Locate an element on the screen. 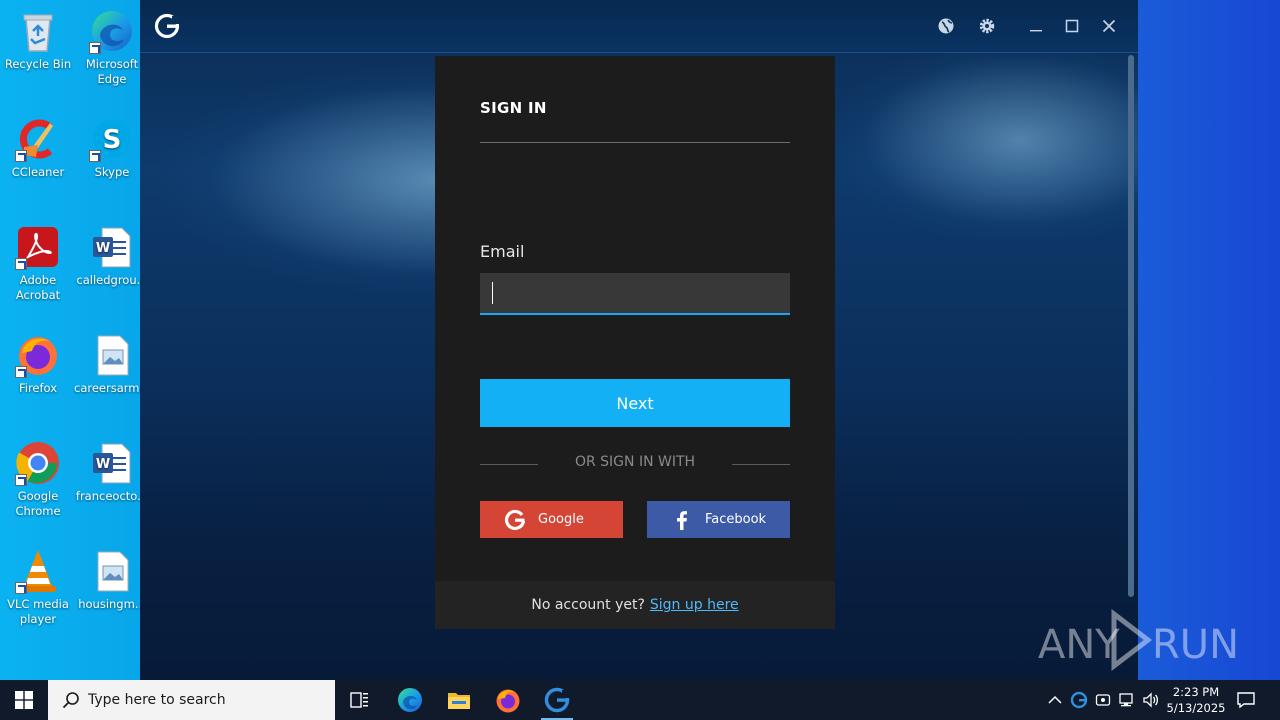 The image size is (1280, 720). taskbar-search: Type here to search is located at coordinates (191, 700).